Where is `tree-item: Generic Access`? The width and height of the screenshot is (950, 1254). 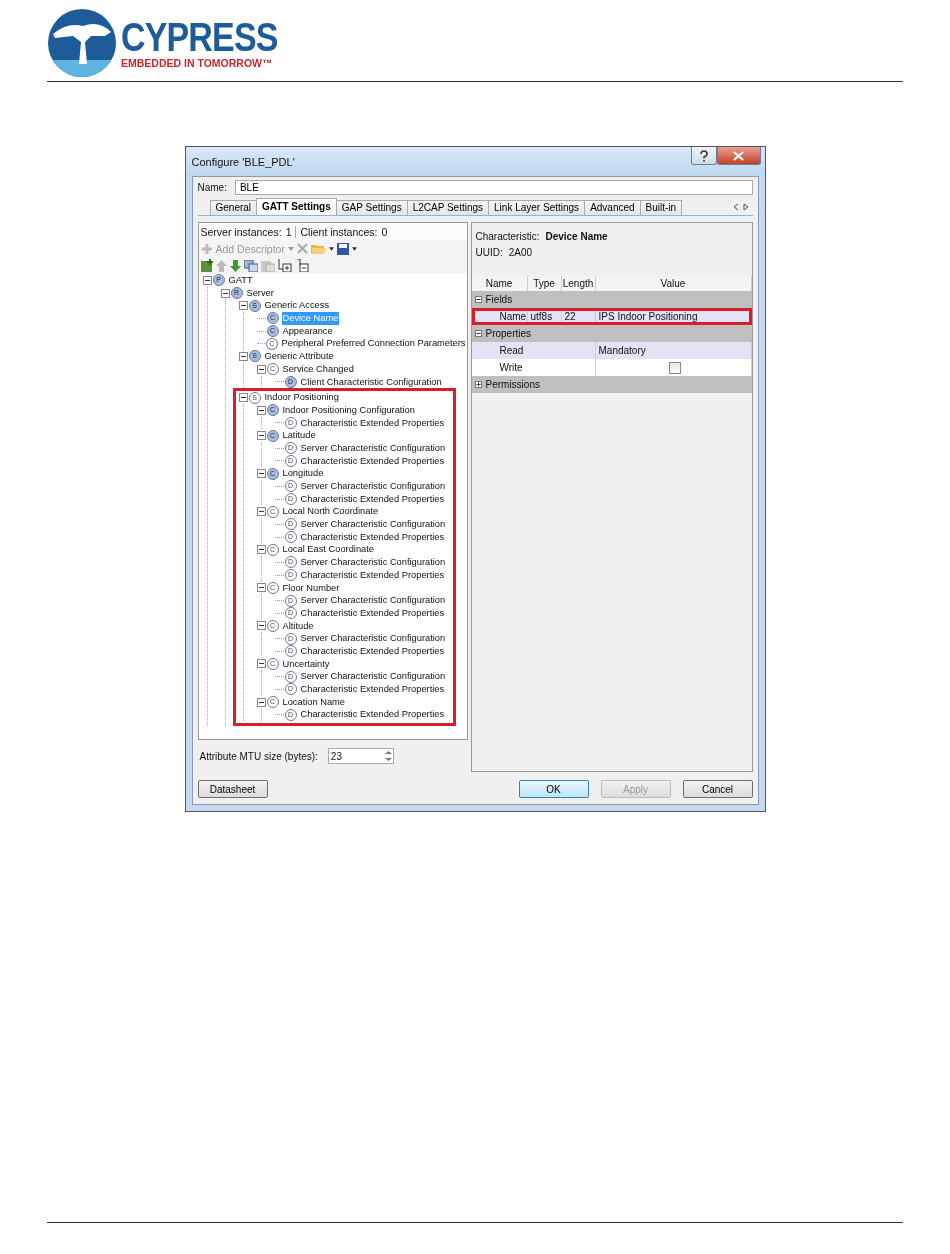 tree-item: Generic Access is located at coordinates (297, 306).